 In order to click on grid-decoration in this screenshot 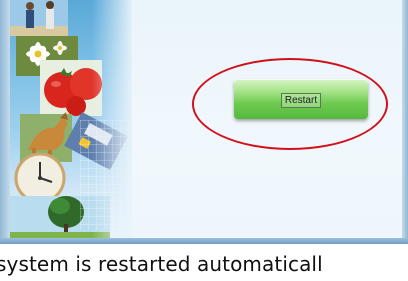, I will do `click(106, 175)`.